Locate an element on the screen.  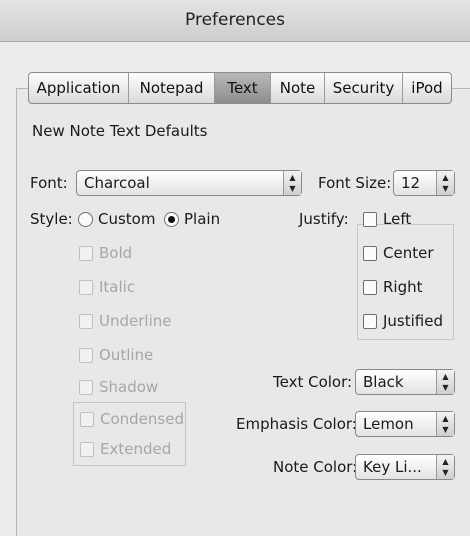
emphasis-color-value: Lemon is located at coordinates (388, 424).